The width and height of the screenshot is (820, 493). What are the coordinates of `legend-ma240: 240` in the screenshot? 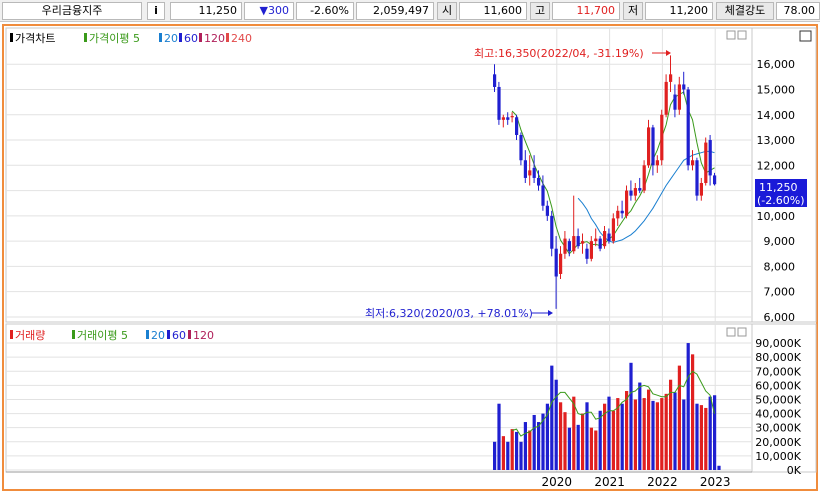 It's located at (241, 38).